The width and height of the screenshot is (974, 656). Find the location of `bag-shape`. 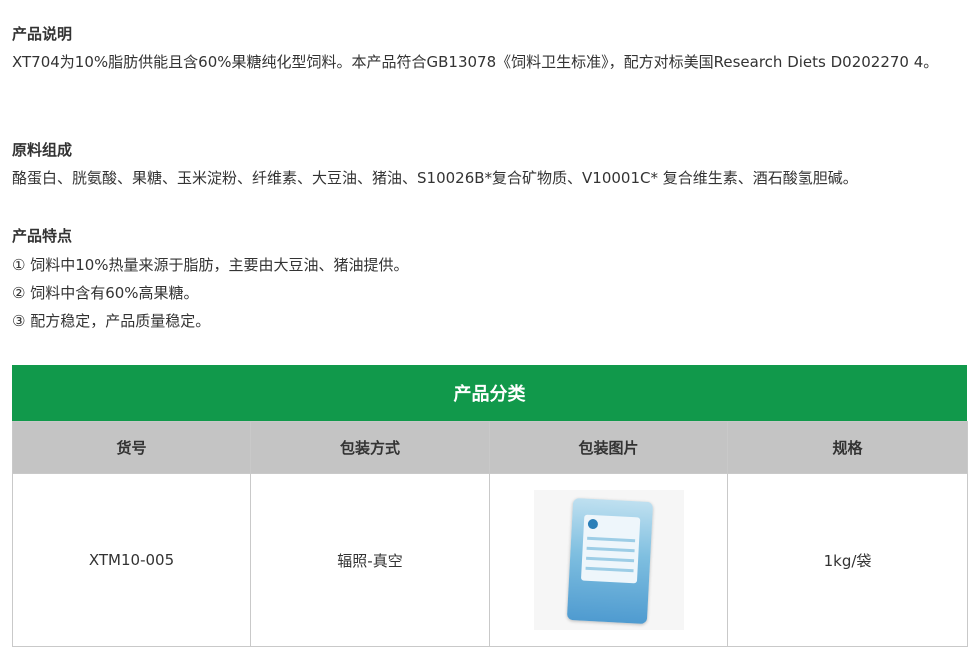

bag-shape is located at coordinates (609, 561).